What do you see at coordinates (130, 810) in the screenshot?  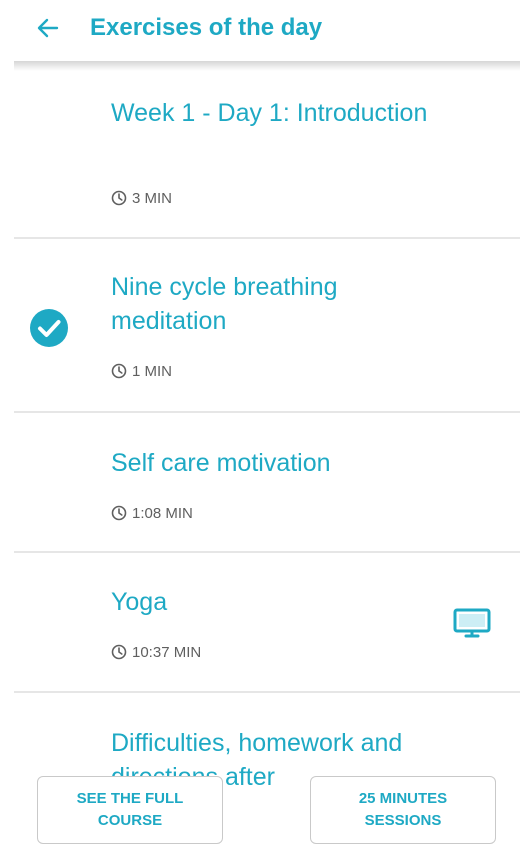 I see `see-full-course-button: SEE THE FULL COURSE` at bounding box center [130, 810].